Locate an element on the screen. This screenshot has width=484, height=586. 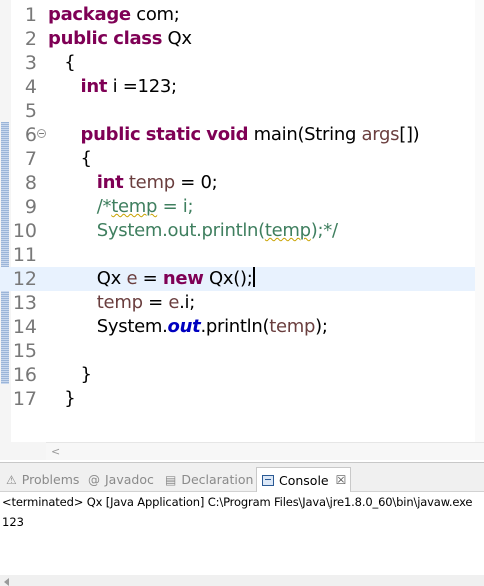
line-number: 14 is located at coordinates (24, 327).